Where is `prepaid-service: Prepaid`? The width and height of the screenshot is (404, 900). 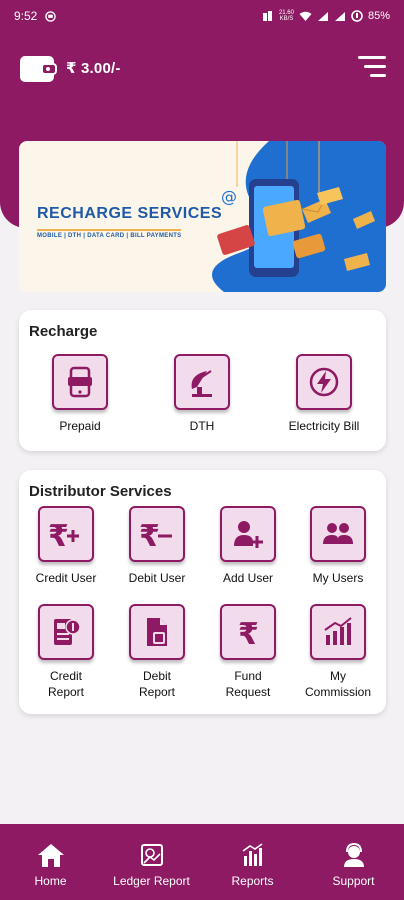 prepaid-service: Prepaid is located at coordinates (80, 394).